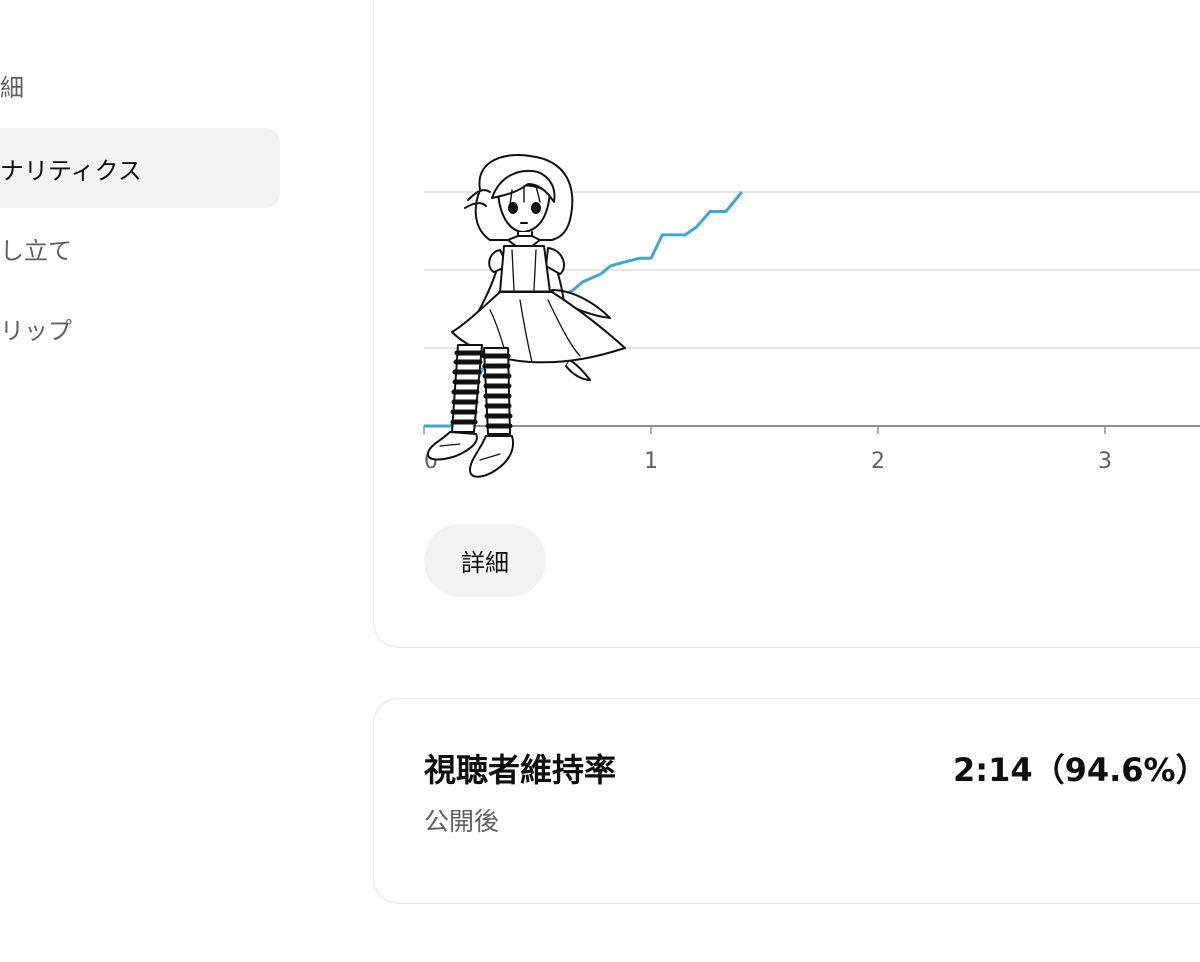 Image resolution: width=1200 pixels, height=962 pixels. I want to click on retention-subtitle: 公開後, so click(462, 821).